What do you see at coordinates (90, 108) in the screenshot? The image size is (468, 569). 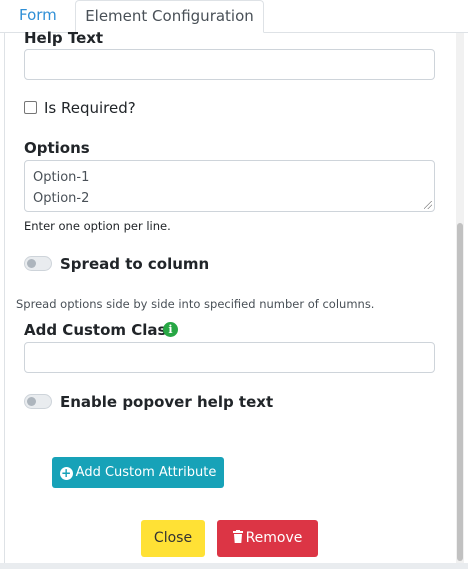 I see `is-required-label: Is Required?` at bounding box center [90, 108].